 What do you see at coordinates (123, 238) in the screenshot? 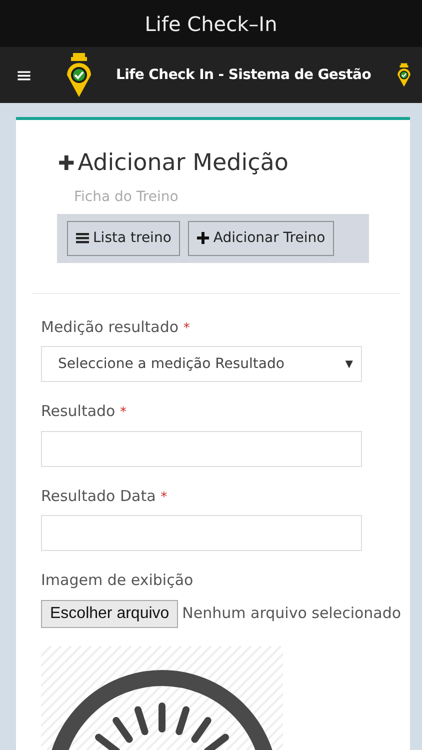
I see `toolbar-button: Lista treino` at bounding box center [123, 238].